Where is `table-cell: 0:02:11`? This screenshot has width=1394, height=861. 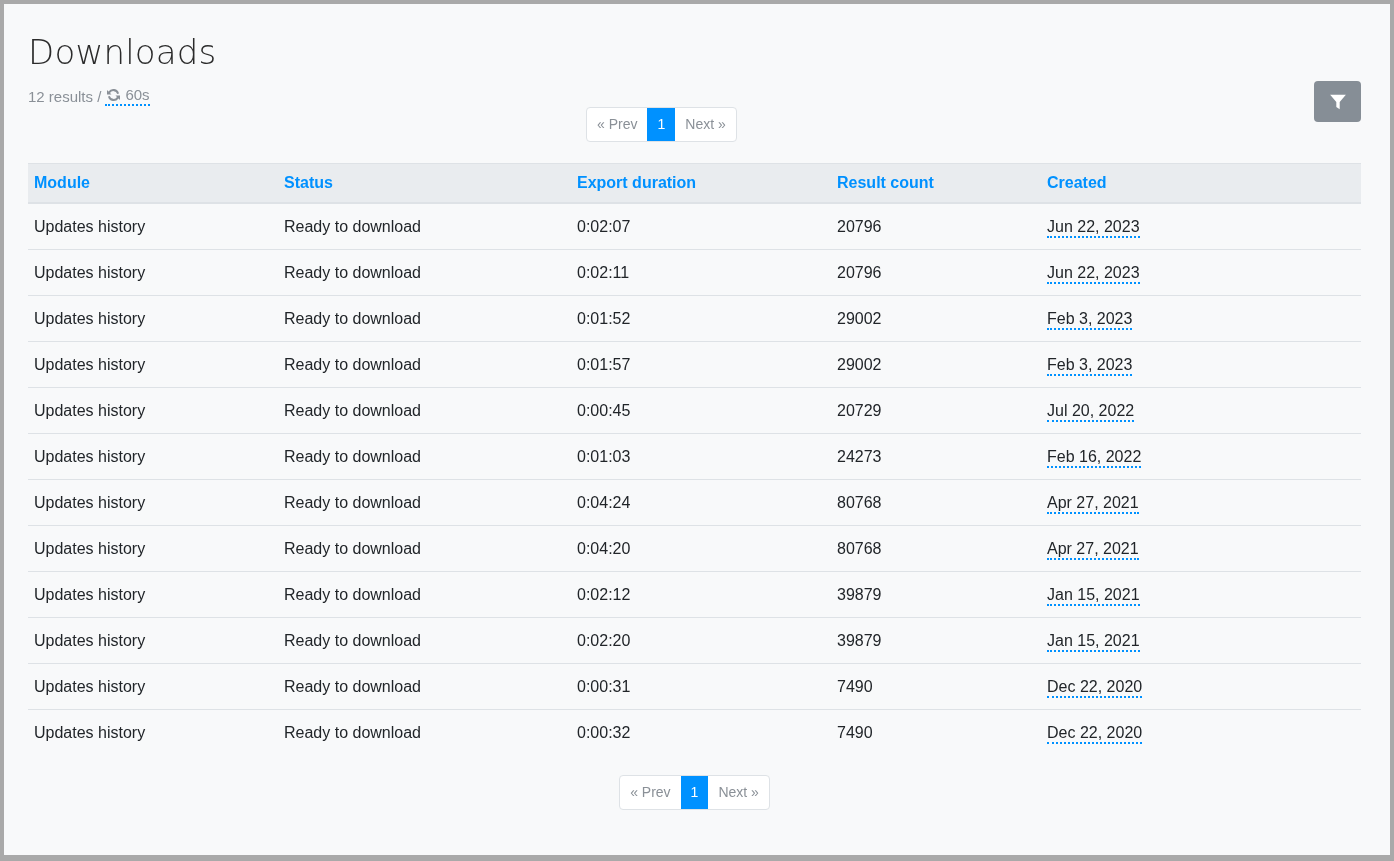
table-cell: 0:02:11 is located at coordinates (603, 272).